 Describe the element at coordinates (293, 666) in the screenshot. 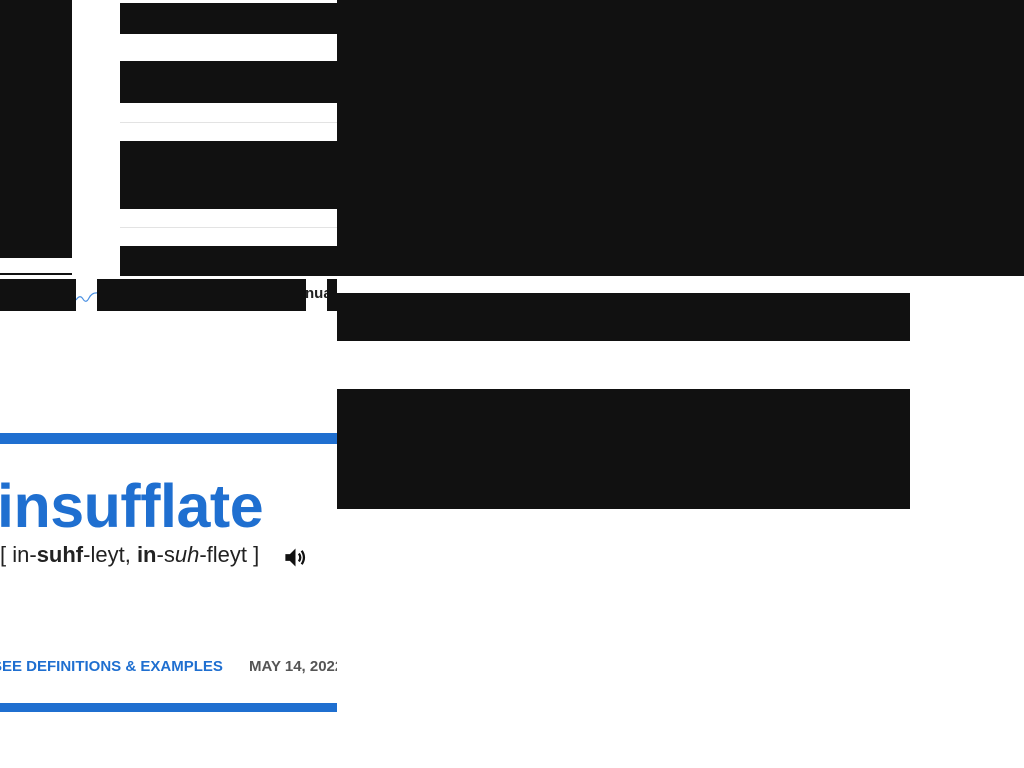

I see `date-label: MAY 14, 2022` at that location.